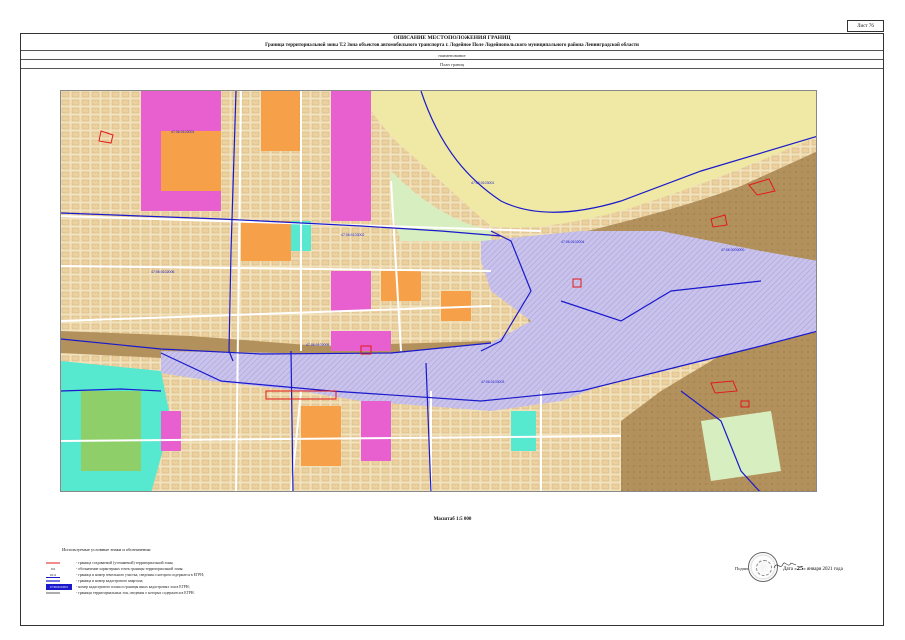  Describe the element at coordinates (352, 235) in the screenshot. I see `zone-label-1: 47:06:0103002` at that location.